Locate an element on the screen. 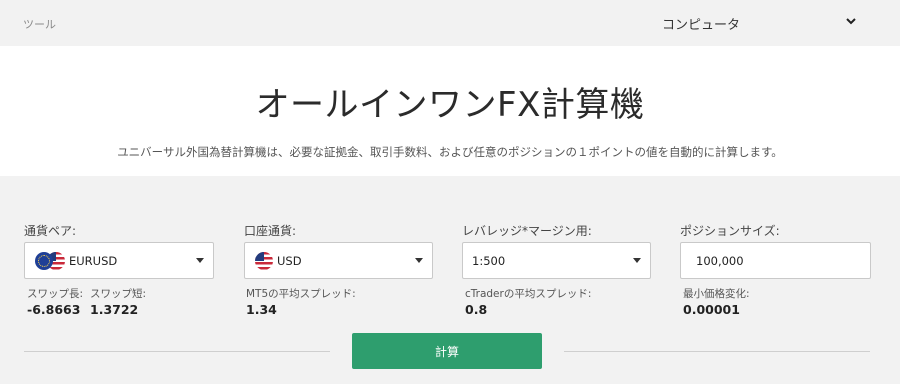 This screenshot has width=900, height=384. min-price-change-label: 最小価格変化: is located at coordinates (716, 294).